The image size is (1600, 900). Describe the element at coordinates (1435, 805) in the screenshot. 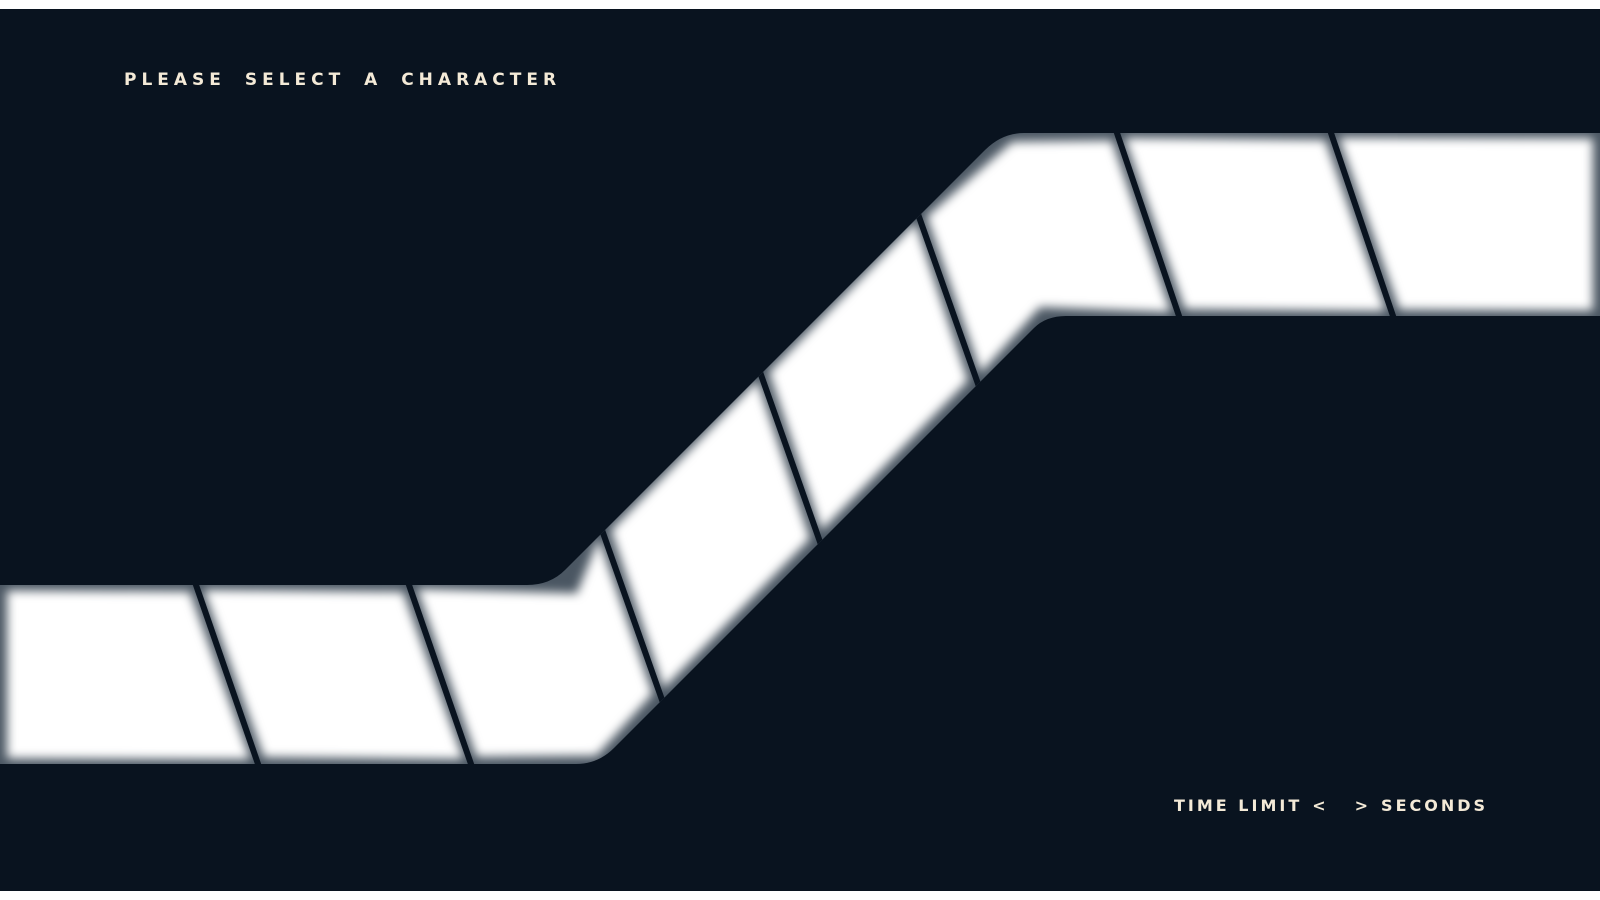

I see `time-limit-unit: SECONDS` at that location.